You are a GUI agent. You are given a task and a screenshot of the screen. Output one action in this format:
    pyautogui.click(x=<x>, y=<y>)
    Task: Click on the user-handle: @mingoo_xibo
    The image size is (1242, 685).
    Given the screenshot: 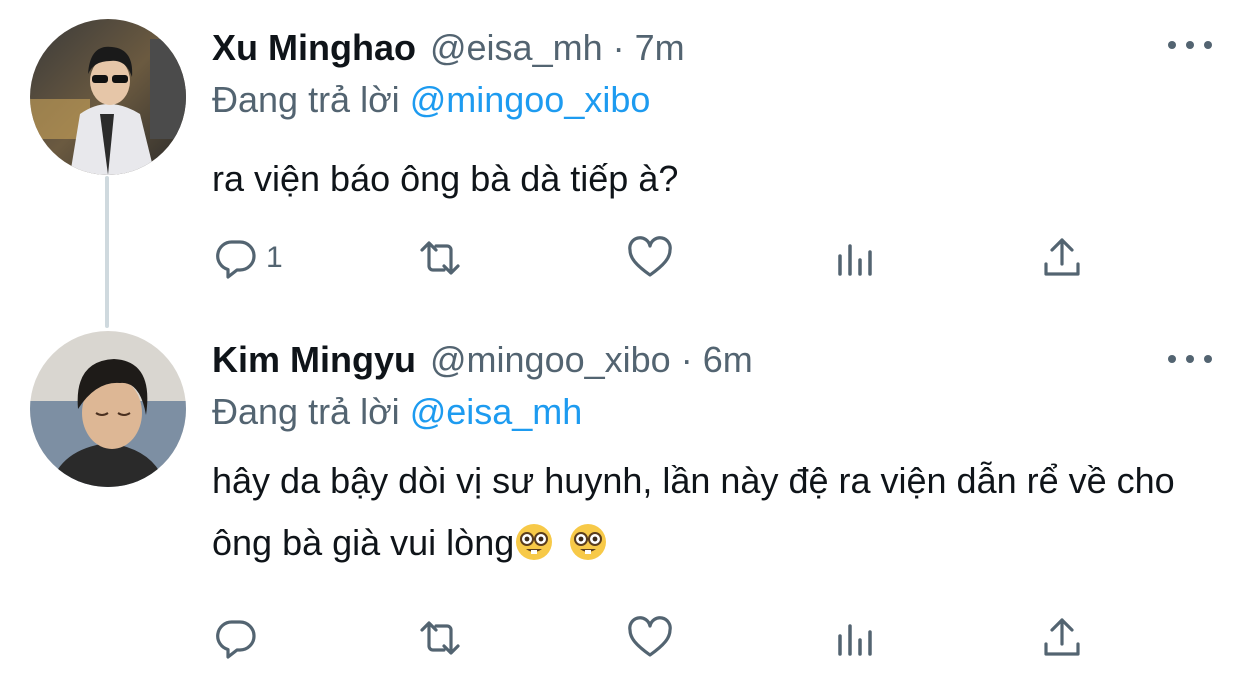 What is the action you would take?
    pyautogui.click(x=550, y=360)
    